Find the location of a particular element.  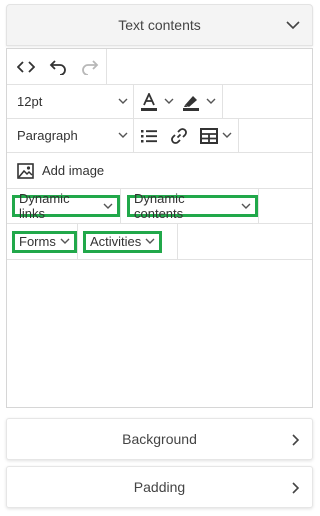

link-icon is located at coordinates (179, 135).